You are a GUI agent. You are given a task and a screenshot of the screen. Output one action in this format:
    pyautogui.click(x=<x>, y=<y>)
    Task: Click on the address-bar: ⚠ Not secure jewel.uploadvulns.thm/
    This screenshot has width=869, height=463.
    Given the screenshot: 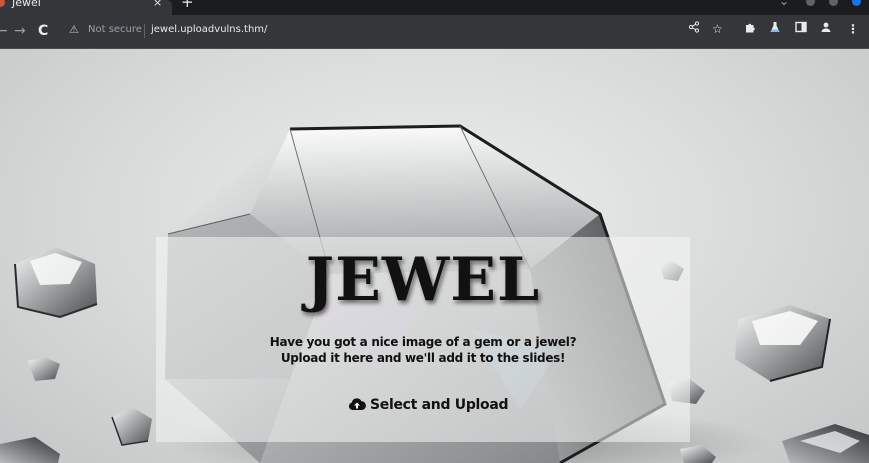 What is the action you would take?
    pyautogui.click(x=457, y=31)
    